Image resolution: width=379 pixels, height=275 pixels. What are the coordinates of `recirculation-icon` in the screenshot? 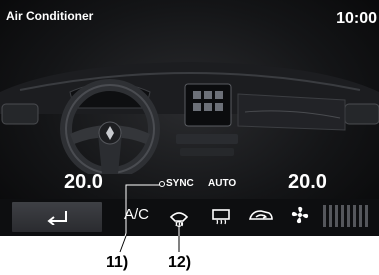 It's located at (261, 216).